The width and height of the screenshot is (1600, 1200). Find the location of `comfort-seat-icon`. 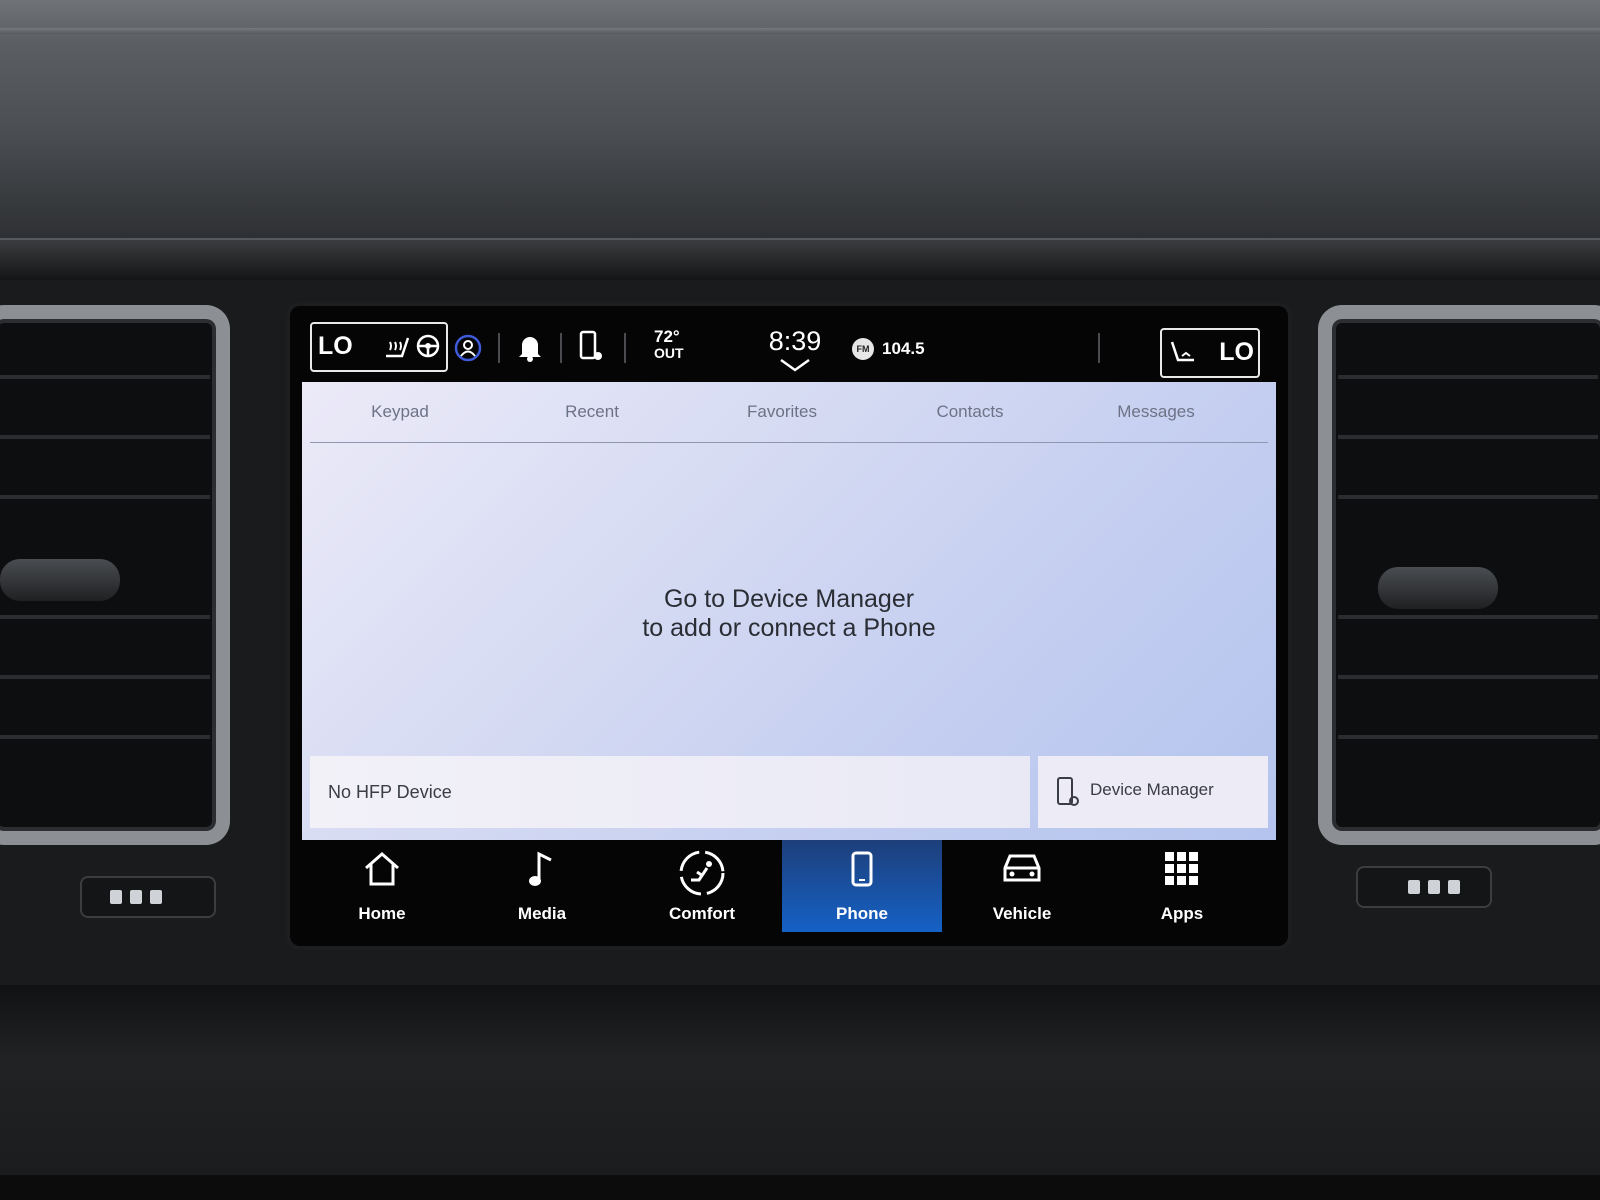

comfort-seat-icon is located at coordinates (702, 873).